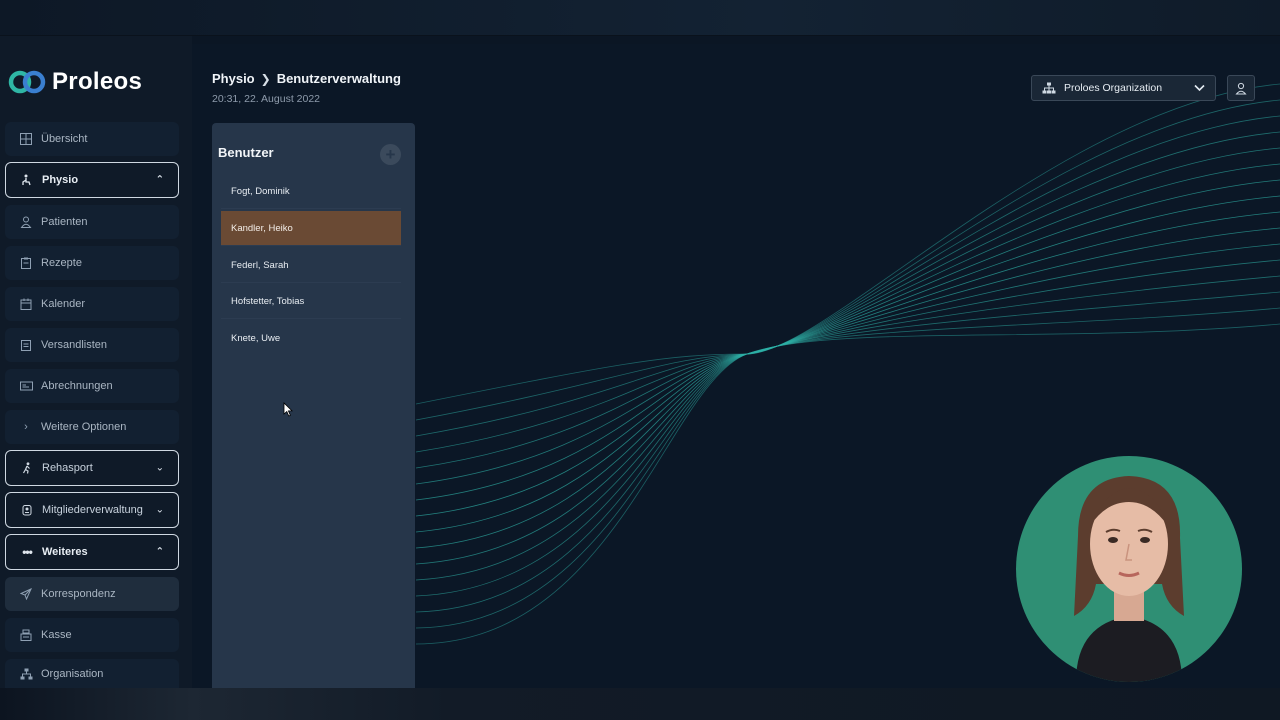 Image resolution: width=1280 pixels, height=720 pixels. I want to click on sidebar-item-label: Versandlisten, so click(74, 345).